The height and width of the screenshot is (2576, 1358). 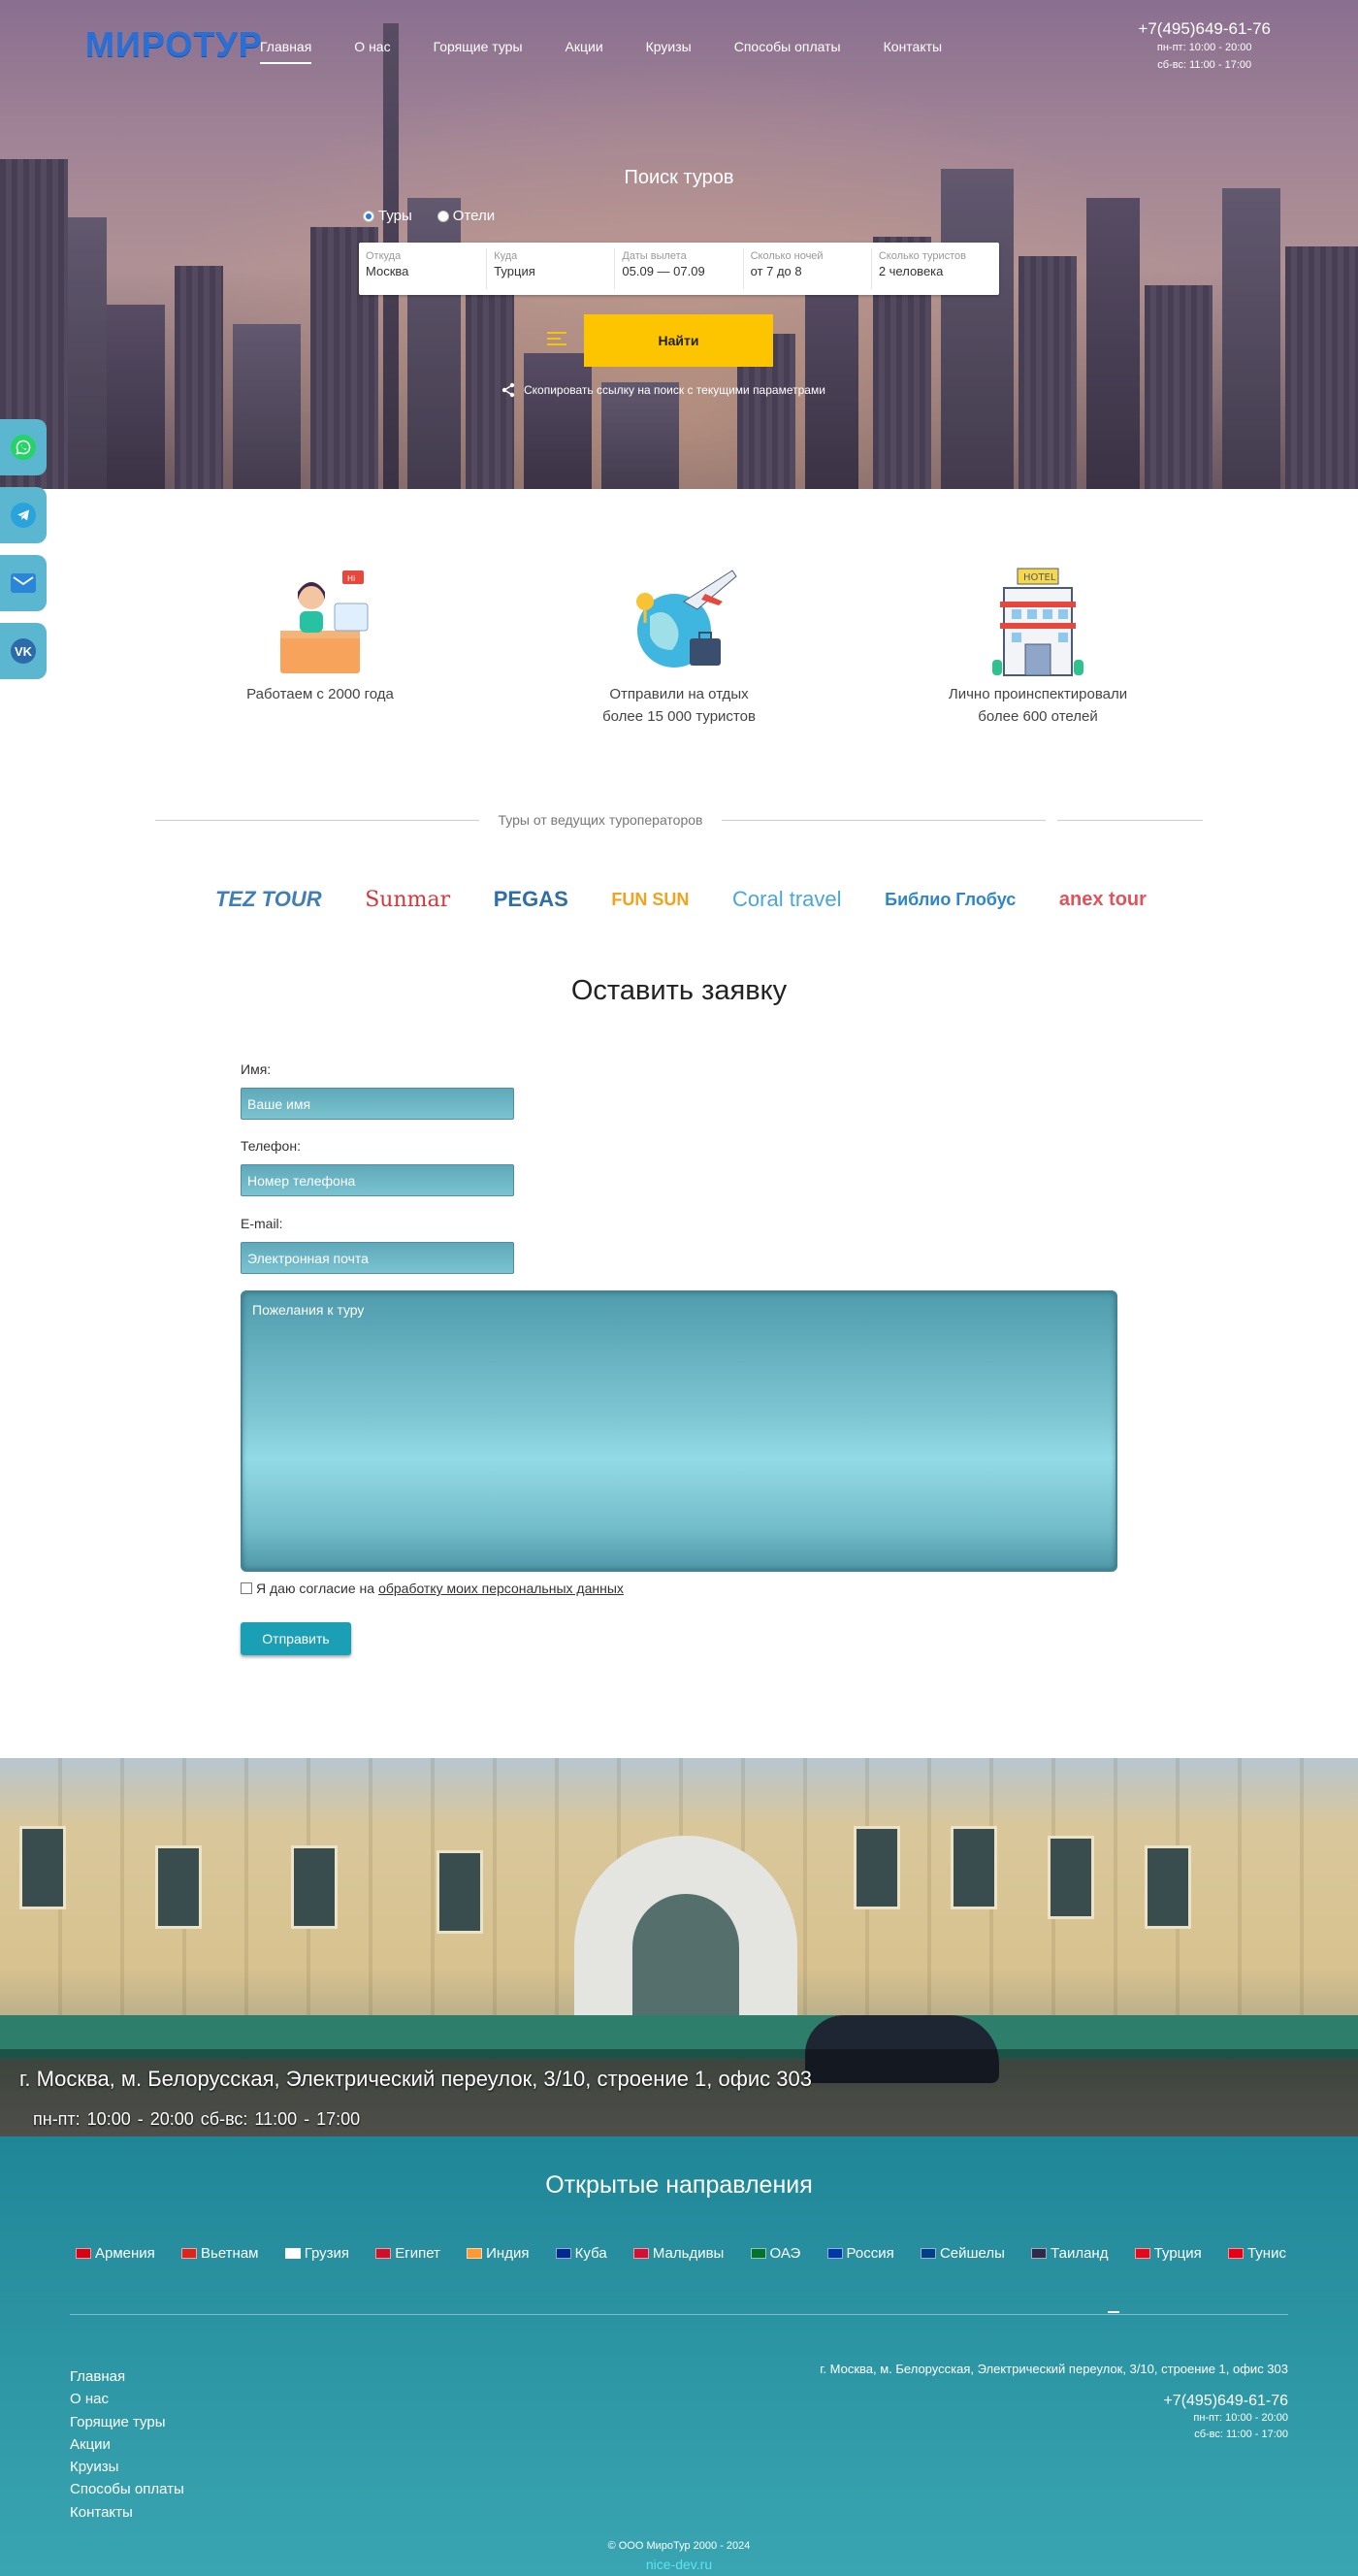 What do you see at coordinates (127, 2513) in the screenshot?
I see `footer-nav-contacts: Контакты` at bounding box center [127, 2513].